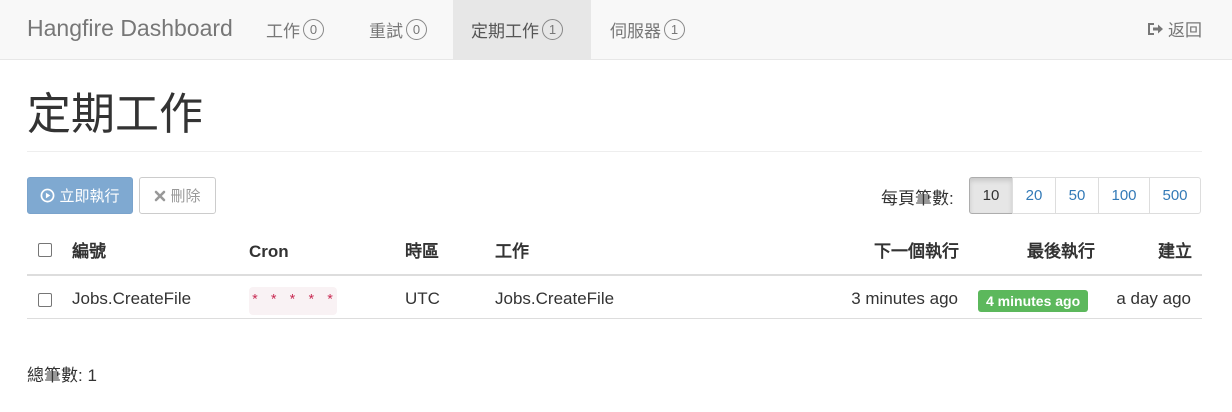 The width and height of the screenshot is (1232, 412). Describe the element at coordinates (1033, 301) in the screenshot. I see `last-execution-badge: 4 minutes ago` at that location.